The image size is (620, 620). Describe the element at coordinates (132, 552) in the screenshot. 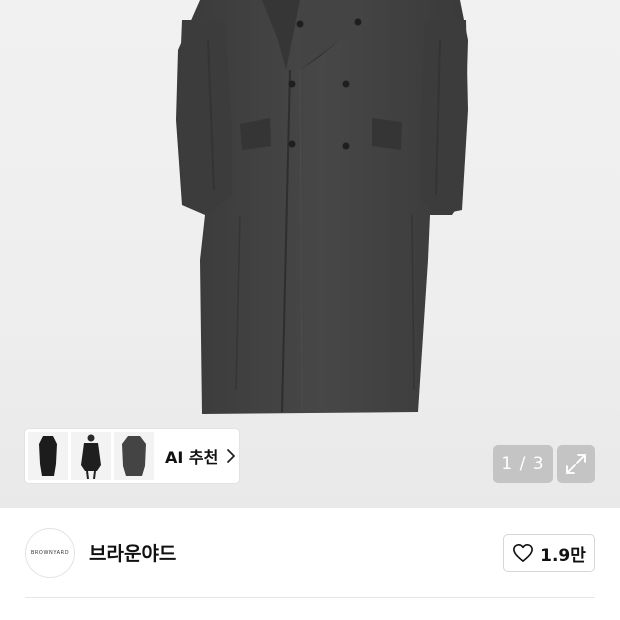

I see `brand-name: 브라운야드` at that location.